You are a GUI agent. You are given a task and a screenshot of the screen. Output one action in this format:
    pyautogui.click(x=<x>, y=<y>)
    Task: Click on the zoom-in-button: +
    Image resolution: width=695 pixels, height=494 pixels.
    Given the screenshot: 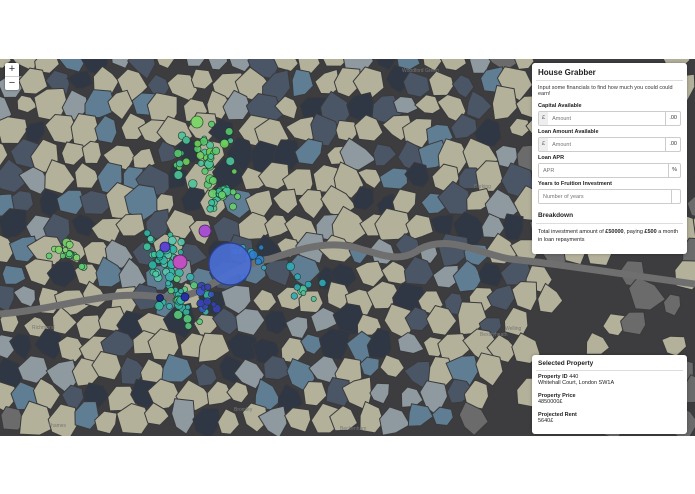 What is the action you would take?
    pyautogui.click(x=12, y=69)
    